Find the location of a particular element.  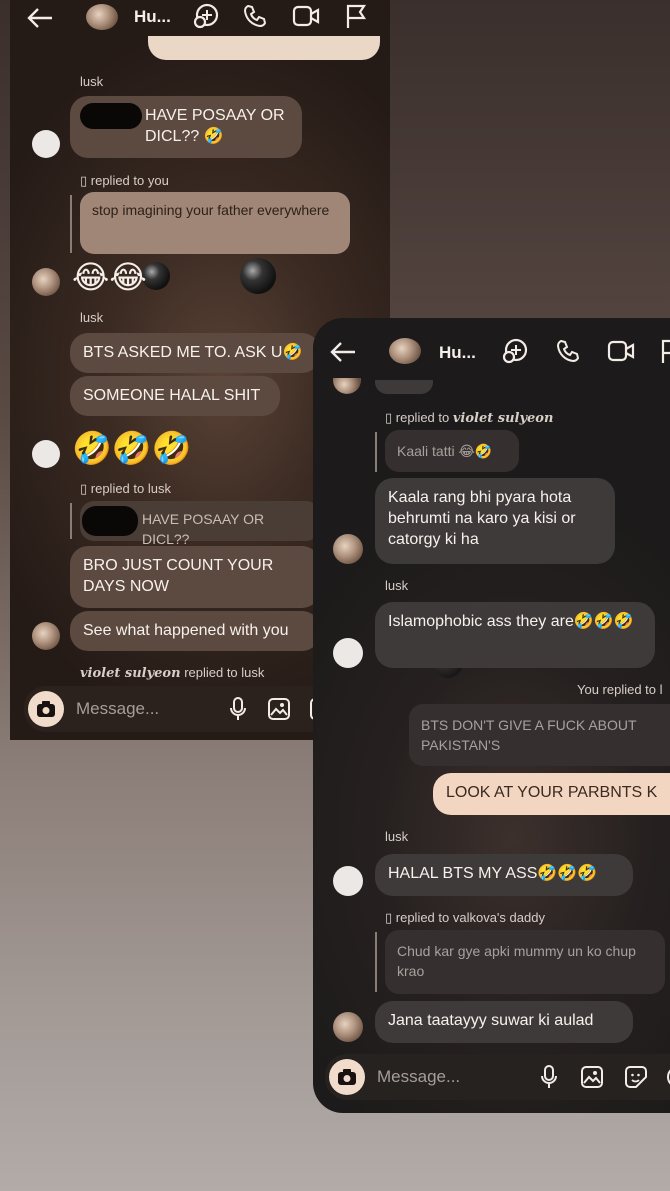

quoted-message: Chud kar gye apki mummy un ko chup krao is located at coordinates (525, 962).